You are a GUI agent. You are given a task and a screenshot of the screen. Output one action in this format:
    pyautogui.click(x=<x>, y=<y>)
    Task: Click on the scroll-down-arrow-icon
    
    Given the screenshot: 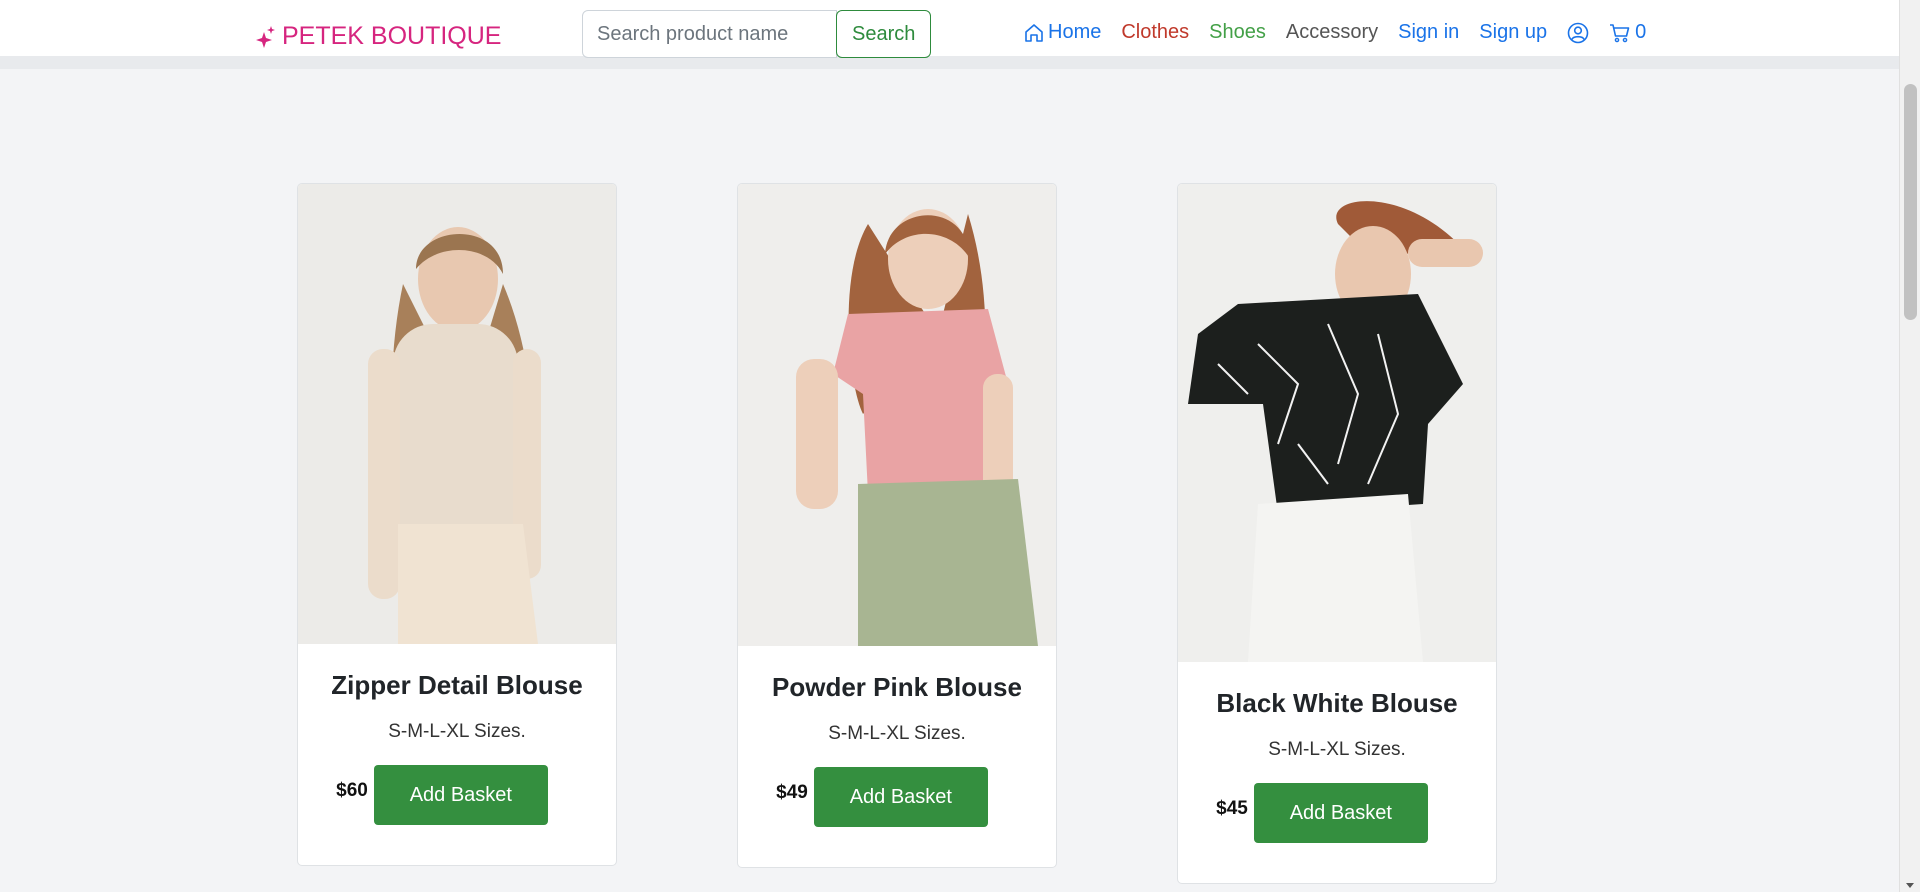 What is the action you would take?
    pyautogui.click(x=1910, y=885)
    